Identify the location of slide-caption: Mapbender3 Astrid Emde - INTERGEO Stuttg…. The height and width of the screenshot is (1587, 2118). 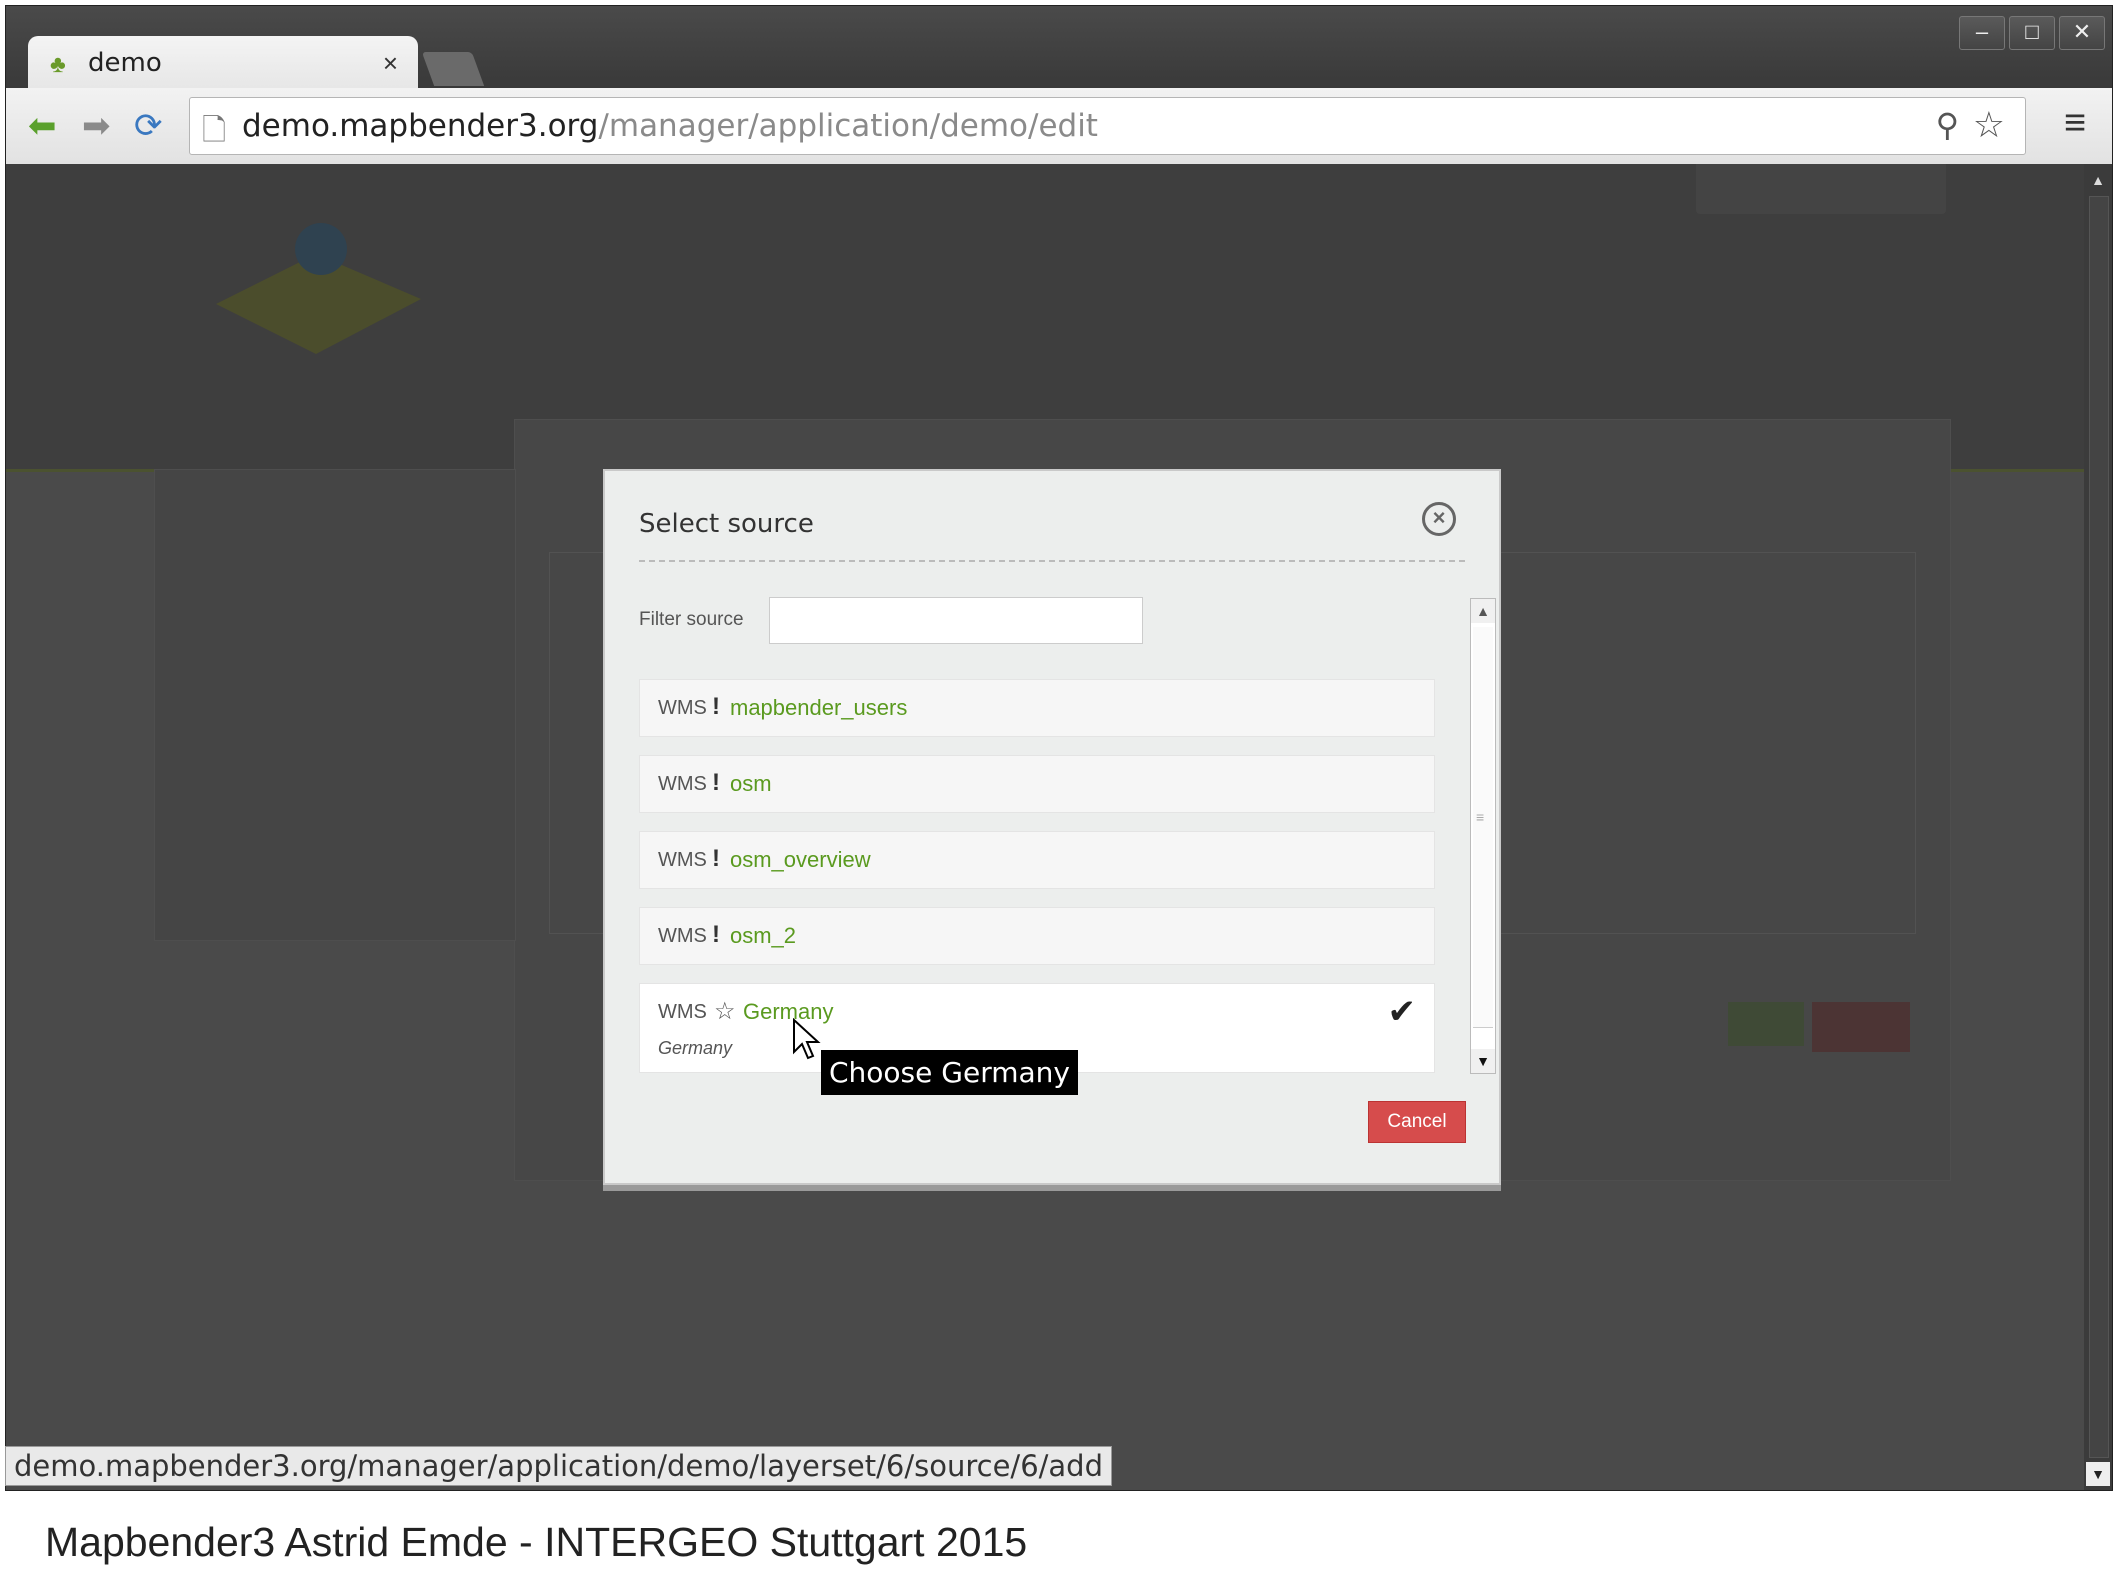
(536, 1542).